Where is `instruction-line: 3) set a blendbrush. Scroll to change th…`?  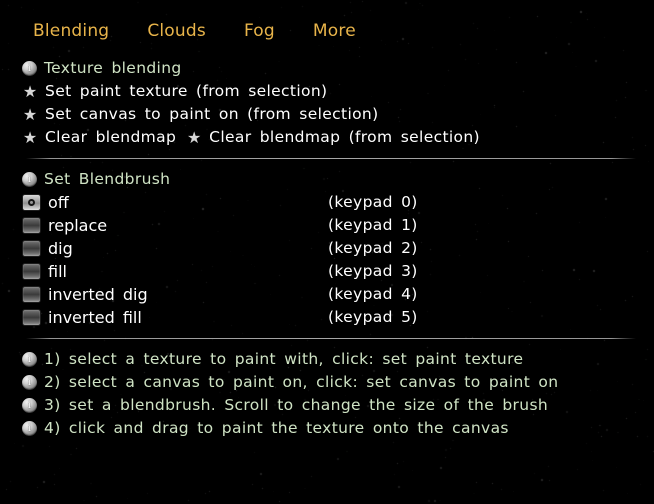 instruction-line: 3) set a blendbrush. Scroll to change th… is located at coordinates (338, 405).